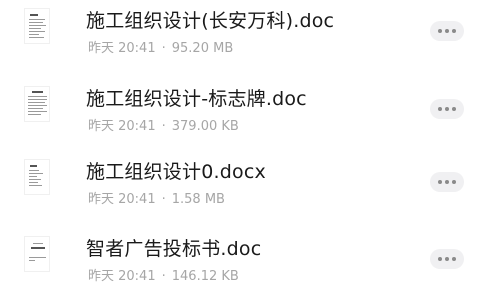 This screenshot has width=480, height=300. I want to click on file-name: 智者广告投标书.doc, so click(173, 247).